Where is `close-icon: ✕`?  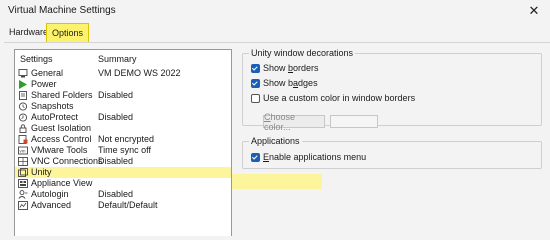
close-icon: ✕ is located at coordinates (534, 10).